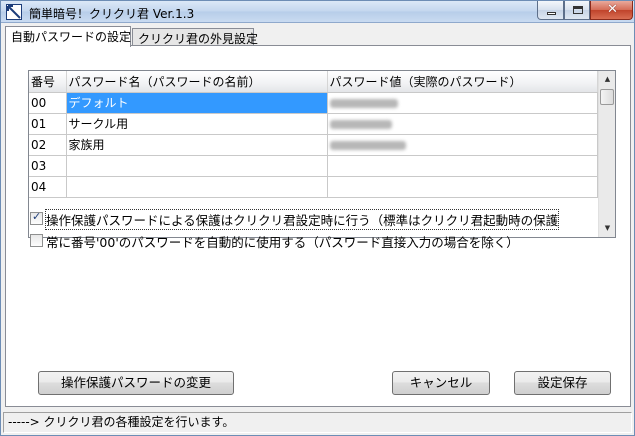  Describe the element at coordinates (197, 124) in the screenshot. I see `cell-password-name: サークル用` at that location.